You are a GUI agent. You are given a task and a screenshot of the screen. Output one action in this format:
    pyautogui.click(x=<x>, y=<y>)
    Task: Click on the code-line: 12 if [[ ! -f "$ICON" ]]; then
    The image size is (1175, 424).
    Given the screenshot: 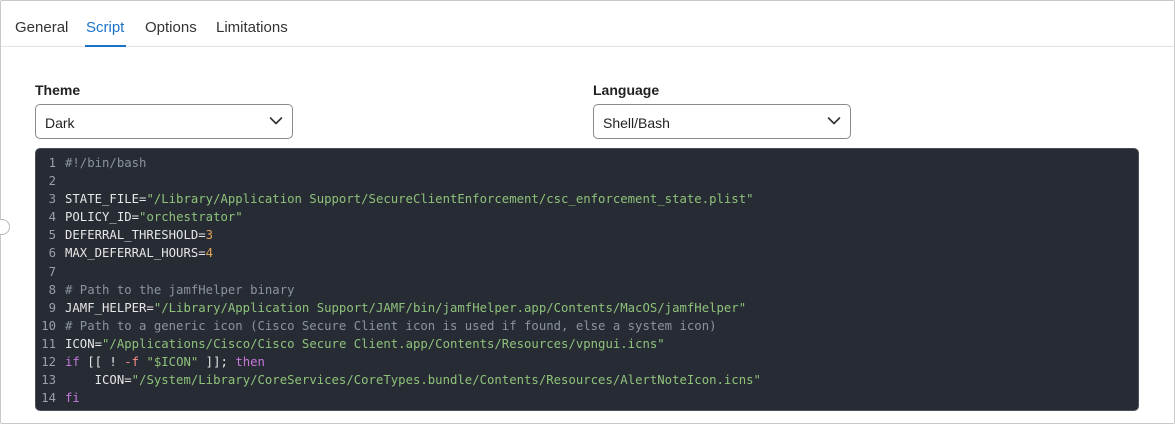 What is the action you would take?
    pyautogui.click(x=398, y=362)
    